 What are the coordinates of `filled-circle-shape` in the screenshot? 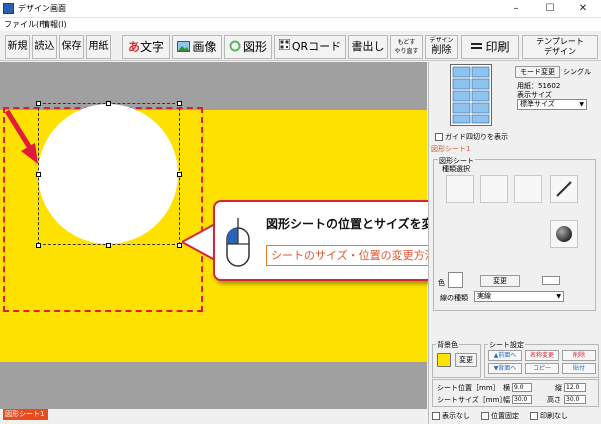 It's located at (564, 234).